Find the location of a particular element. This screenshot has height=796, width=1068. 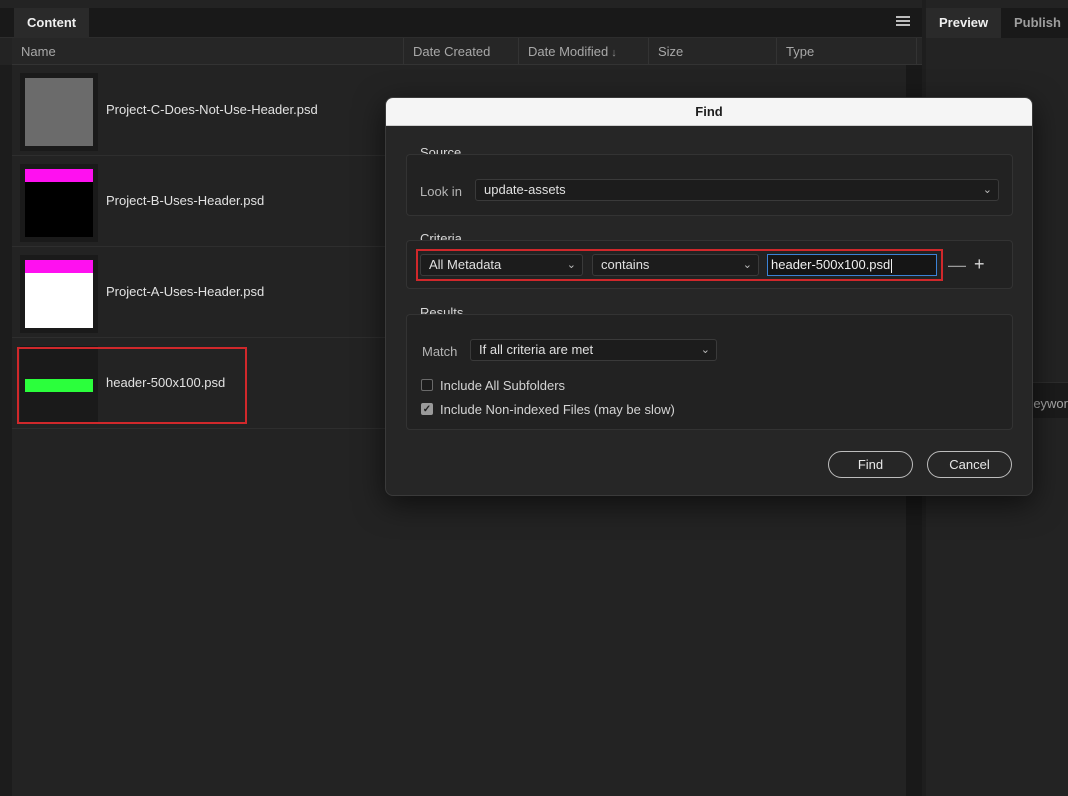

include-nonindexed-checkbox: ✓ is located at coordinates (427, 409).